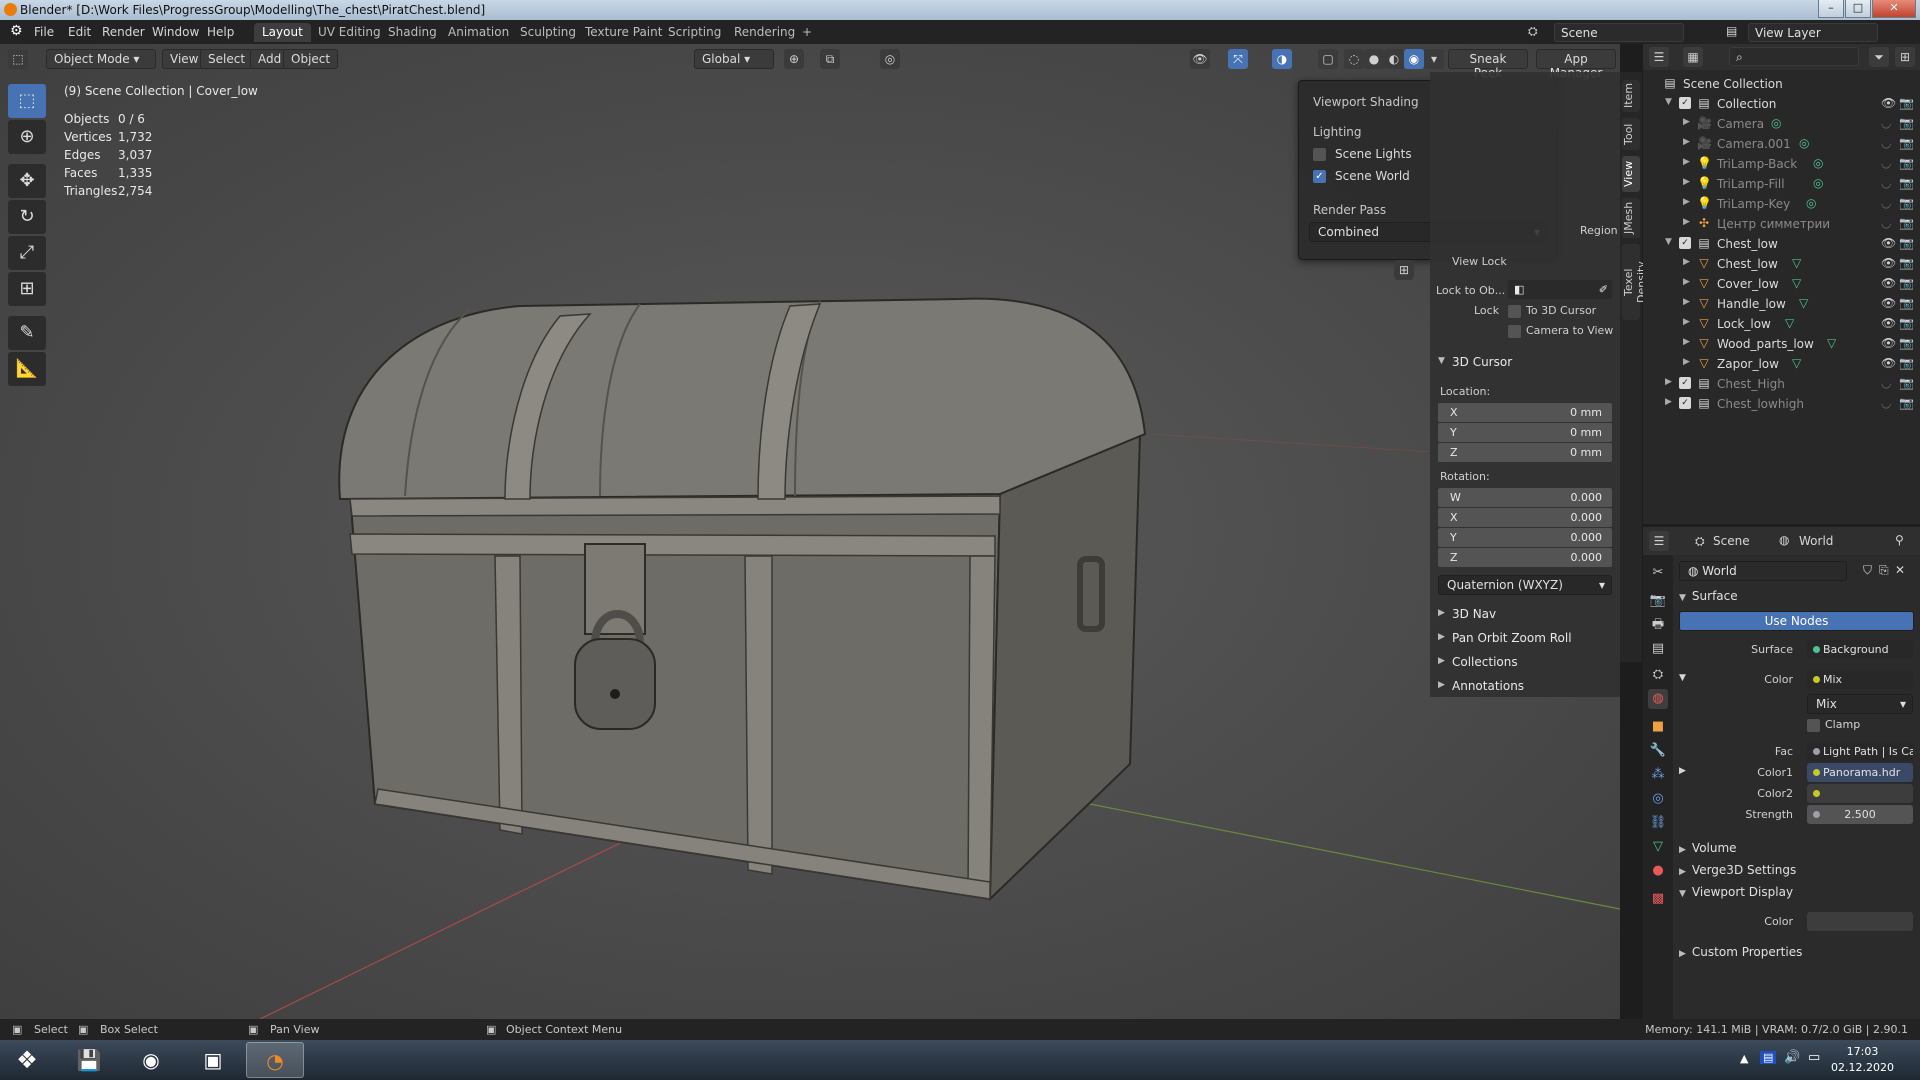 The height and width of the screenshot is (1080, 1920). I want to click on annotate-tool-icon: ✎, so click(27, 333).